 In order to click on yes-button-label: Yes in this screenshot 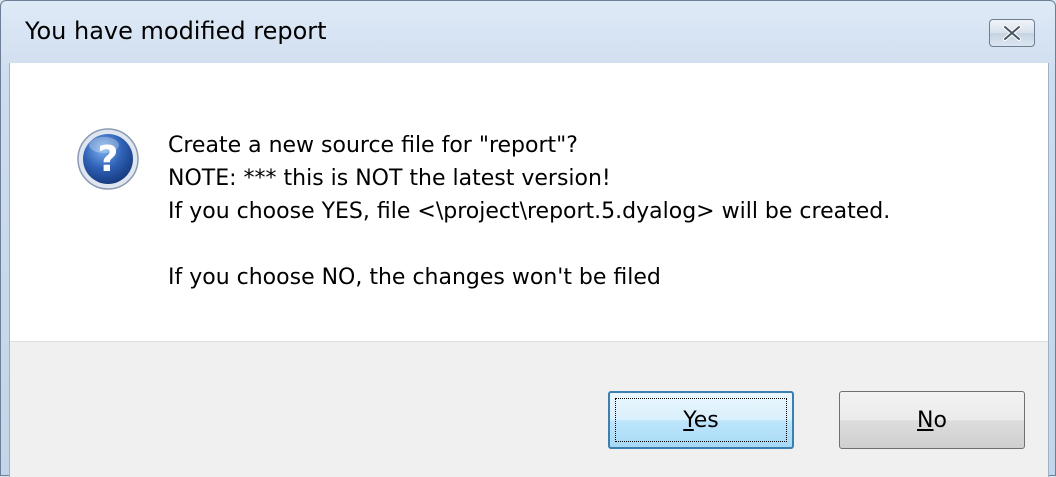, I will do `click(701, 420)`.